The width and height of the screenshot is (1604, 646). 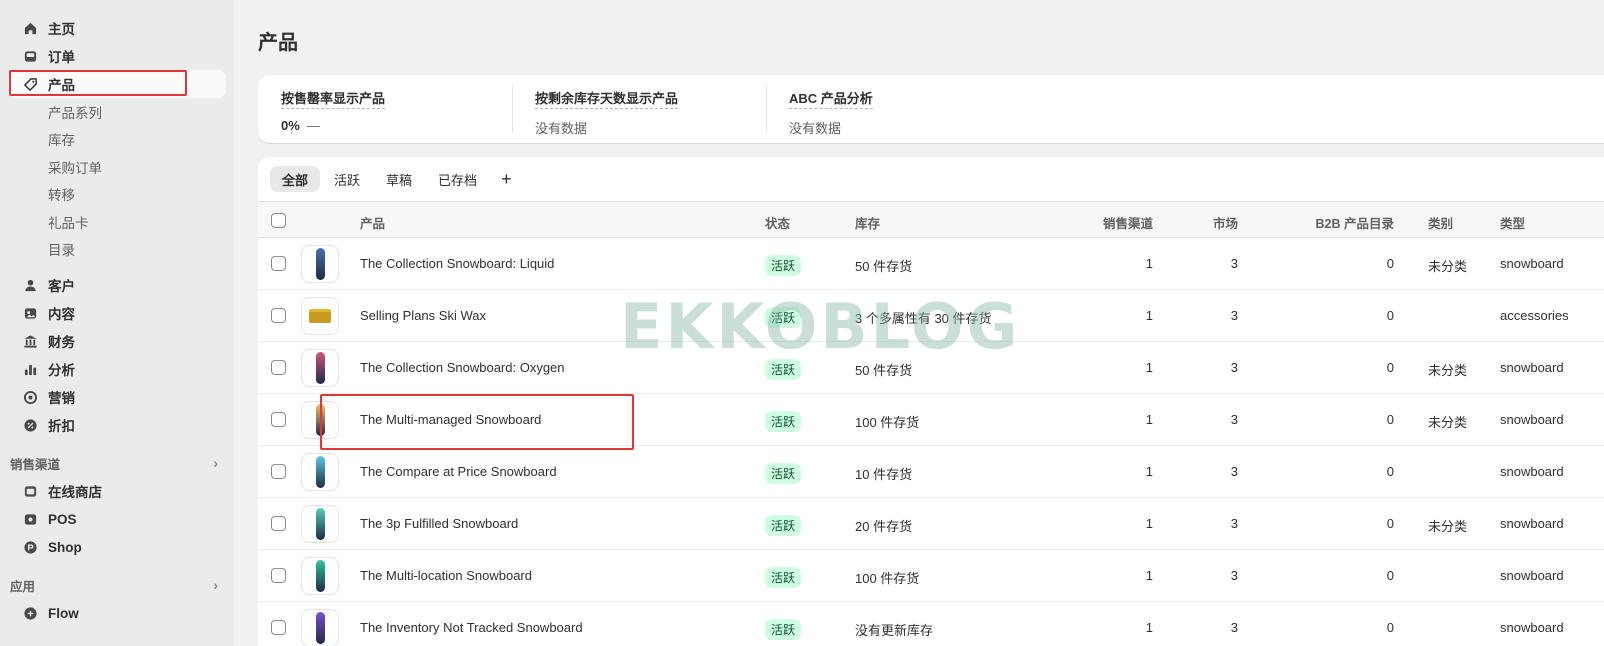 What do you see at coordinates (117, 369) in the screenshot?
I see `nav-analytics: 分析` at bounding box center [117, 369].